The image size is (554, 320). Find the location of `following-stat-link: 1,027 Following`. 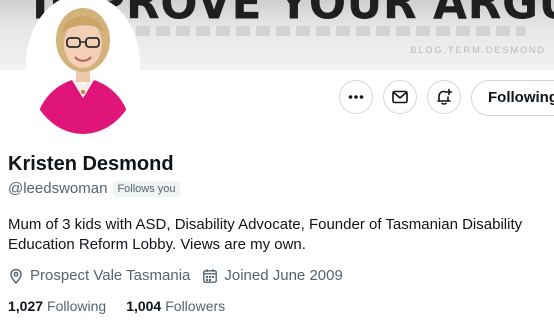

following-stat-link: 1,027 Following is located at coordinates (57, 306).